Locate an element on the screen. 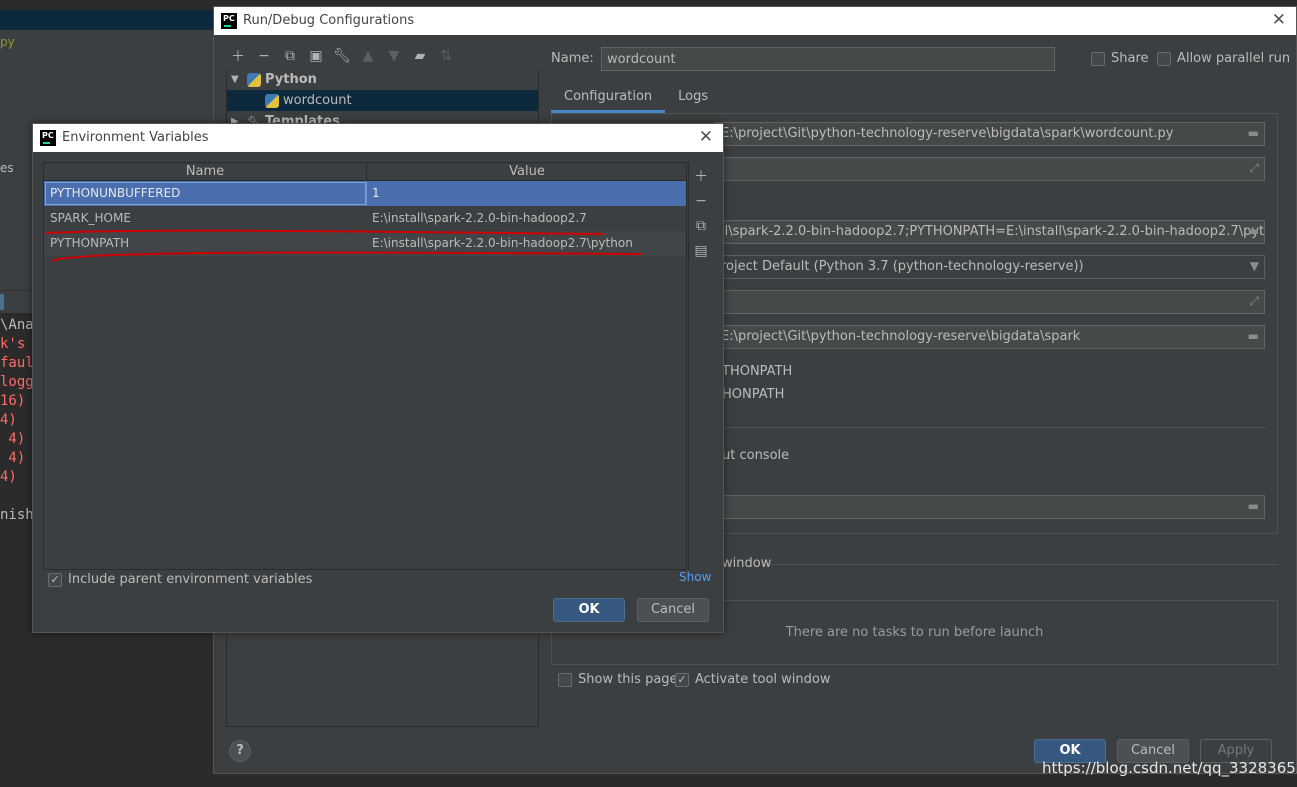 Image resolution: width=1297 pixels, height=787 pixels. ide-fragment: py is located at coordinates (7, 42).